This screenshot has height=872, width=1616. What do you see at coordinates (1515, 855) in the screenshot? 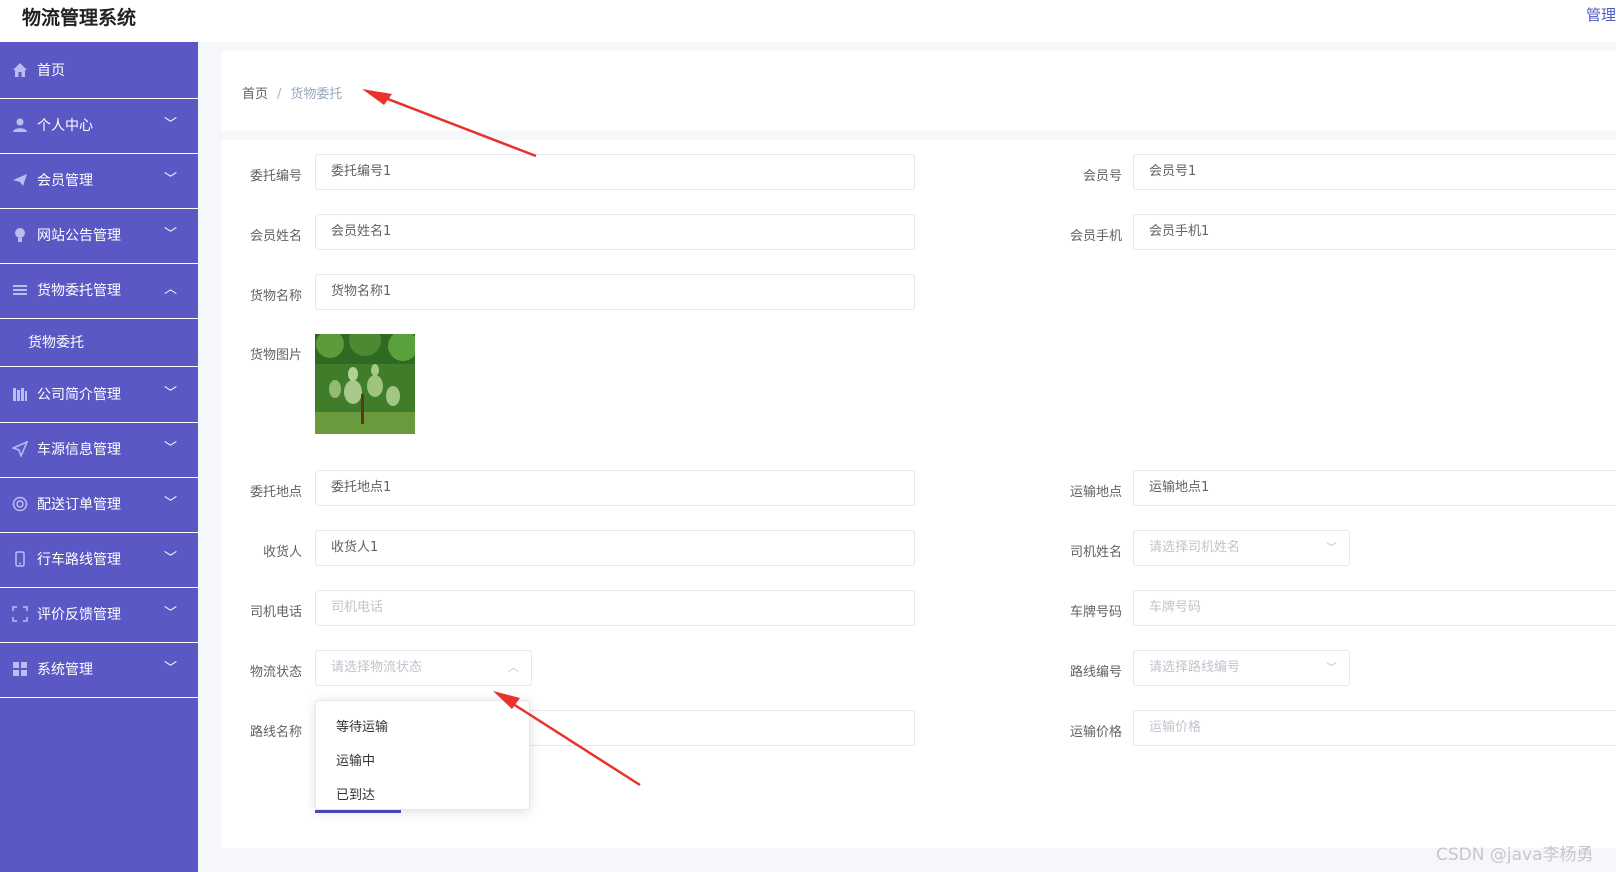
I see `watermark: CSDN @java李杨勇` at bounding box center [1515, 855].